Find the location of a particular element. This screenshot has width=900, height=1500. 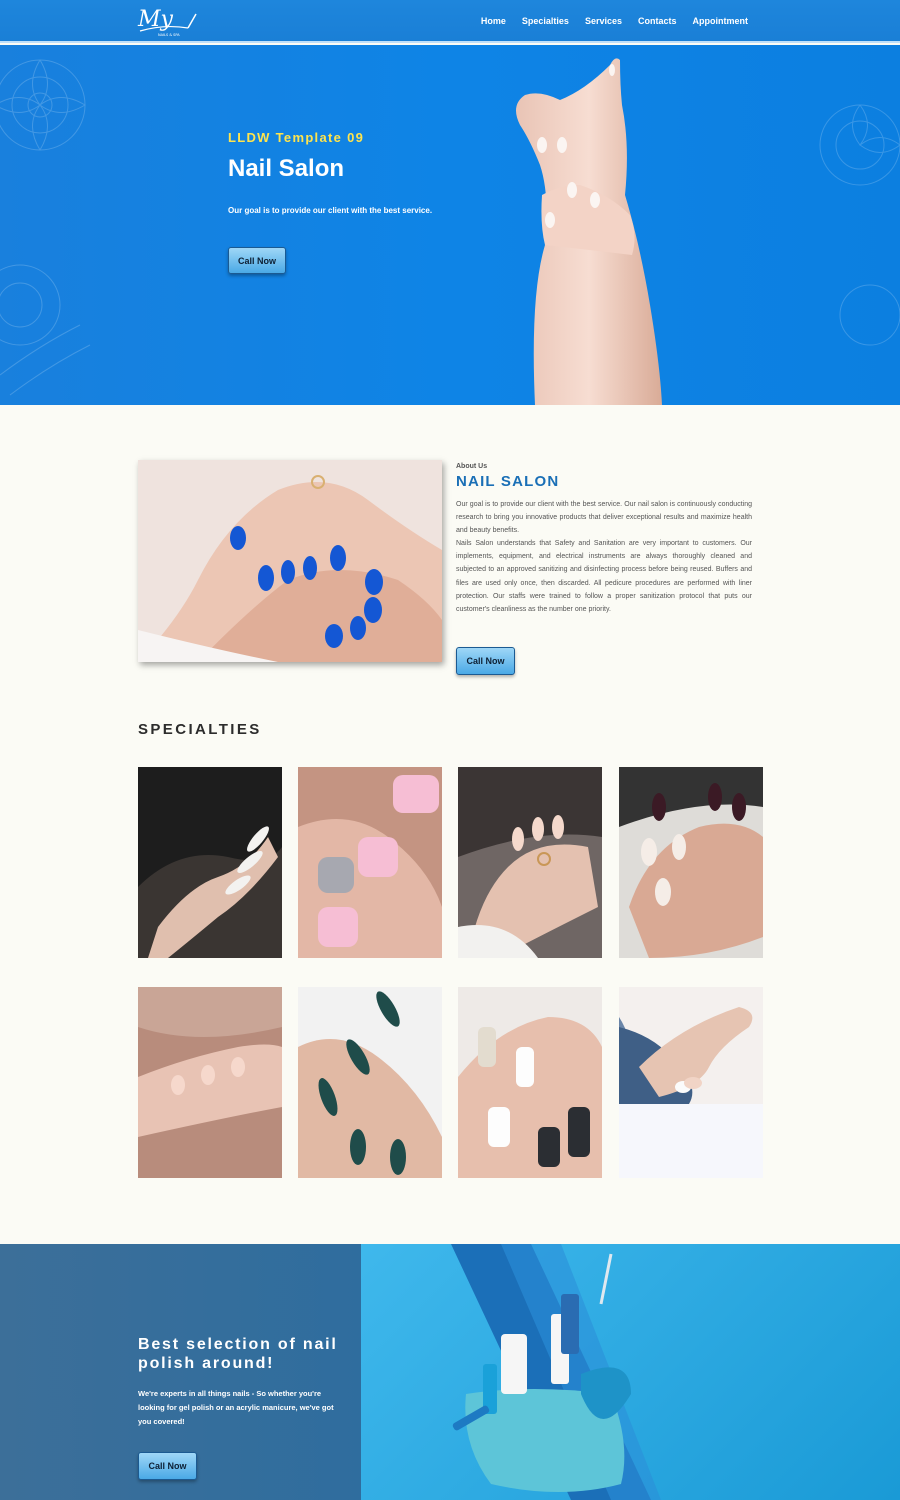

specialty-image-white-stiletto is located at coordinates (210, 862).